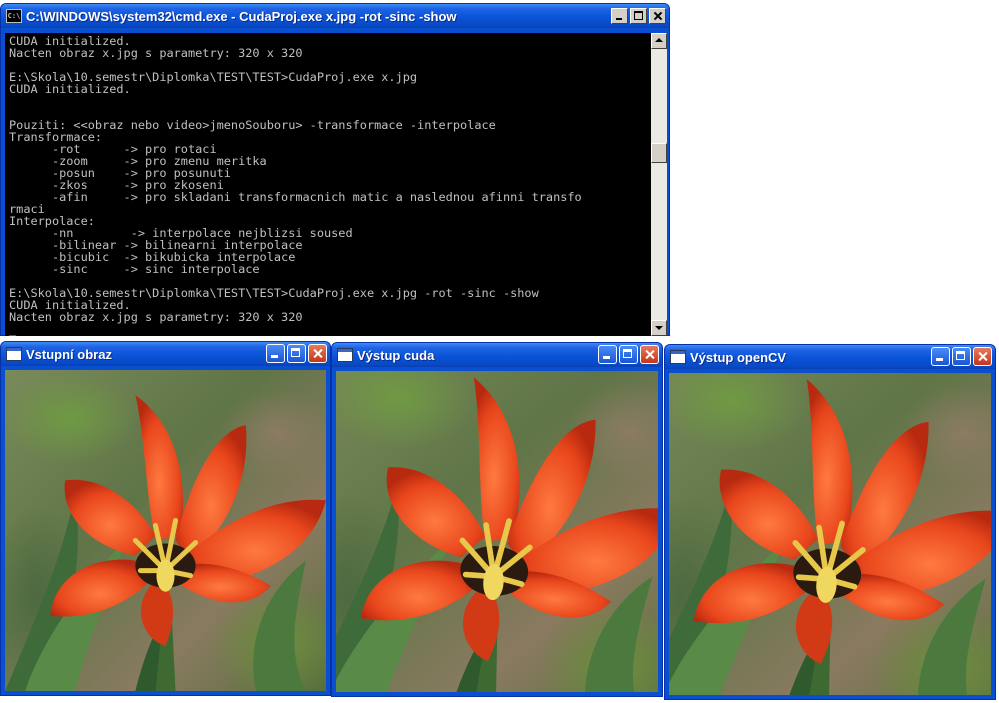 The image size is (999, 703). Describe the element at coordinates (659, 328) in the screenshot. I see `scroll-down-icon` at that location.